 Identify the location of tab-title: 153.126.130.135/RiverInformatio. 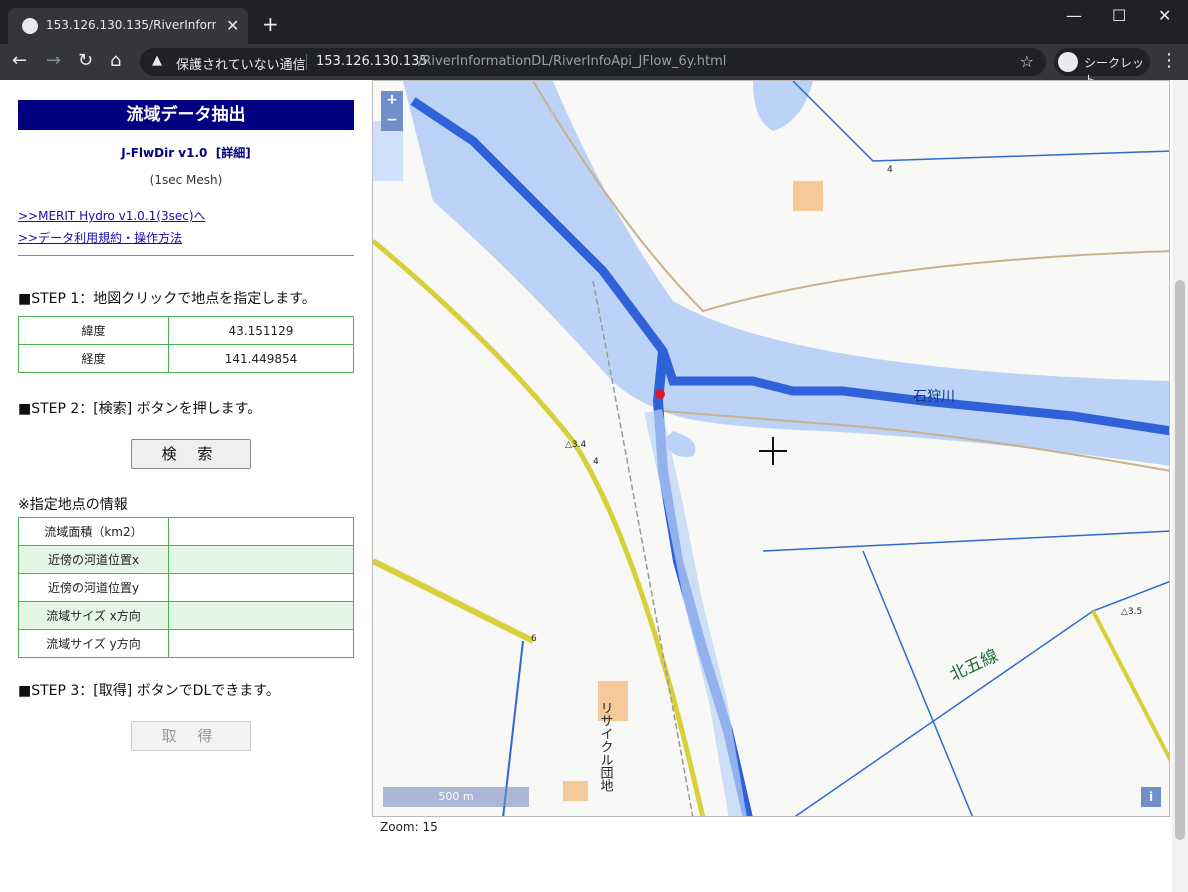
(131, 25).